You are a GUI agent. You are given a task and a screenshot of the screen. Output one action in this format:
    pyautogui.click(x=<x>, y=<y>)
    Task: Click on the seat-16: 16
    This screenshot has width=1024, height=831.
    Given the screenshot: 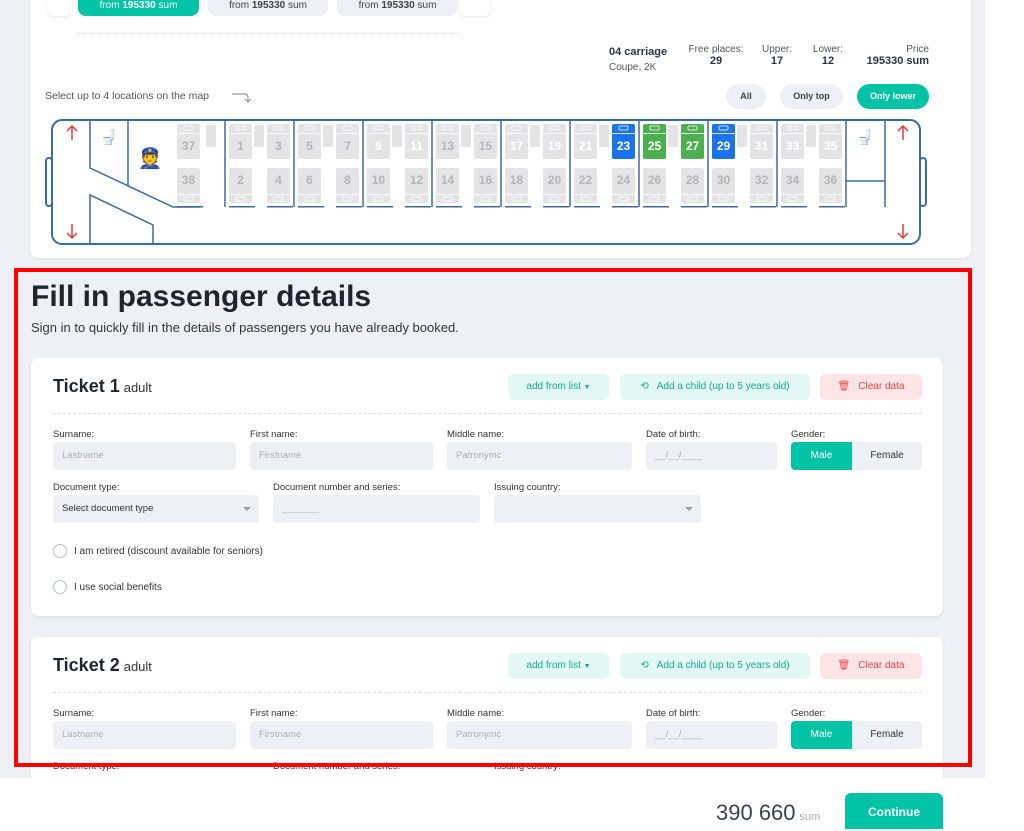 What is the action you would take?
    pyautogui.click(x=485, y=185)
    